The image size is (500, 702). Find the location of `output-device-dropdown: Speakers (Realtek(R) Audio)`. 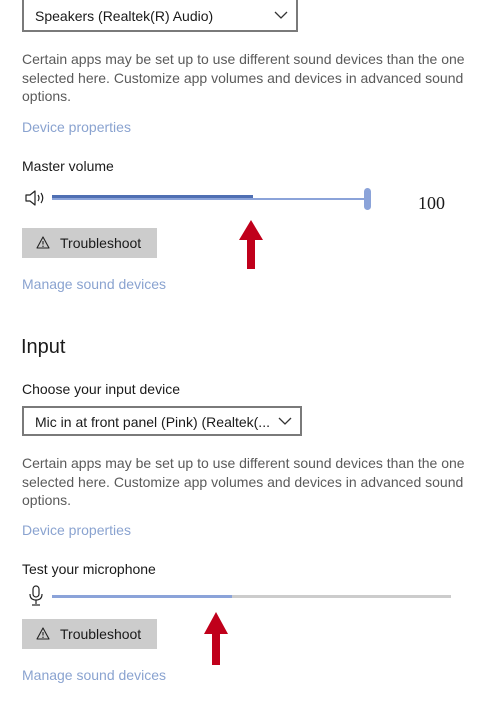

output-device-dropdown: Speakers (Realtek(R) Audio) is located at coordinates (160, 16).